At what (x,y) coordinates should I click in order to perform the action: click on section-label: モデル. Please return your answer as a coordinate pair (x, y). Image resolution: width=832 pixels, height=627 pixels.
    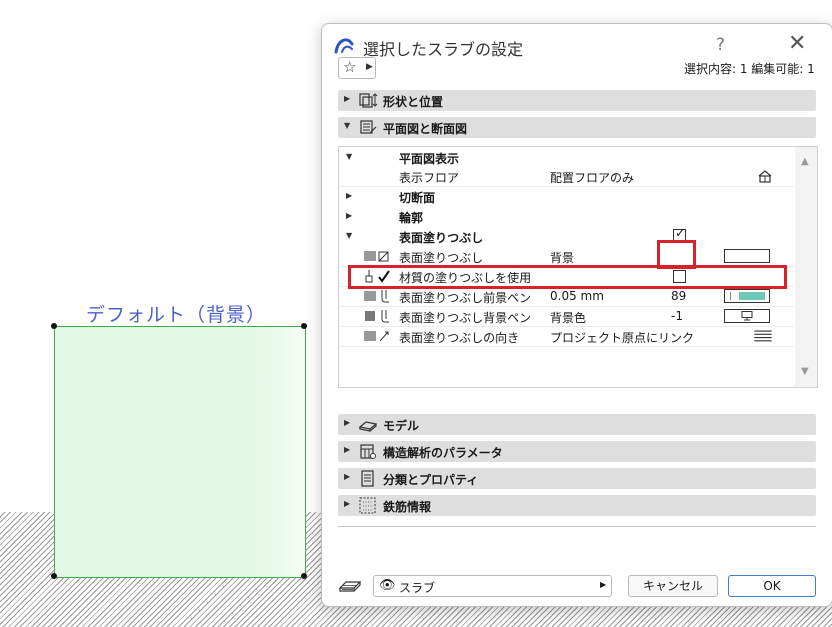
    Looking at the image, I should click on (401, 426).